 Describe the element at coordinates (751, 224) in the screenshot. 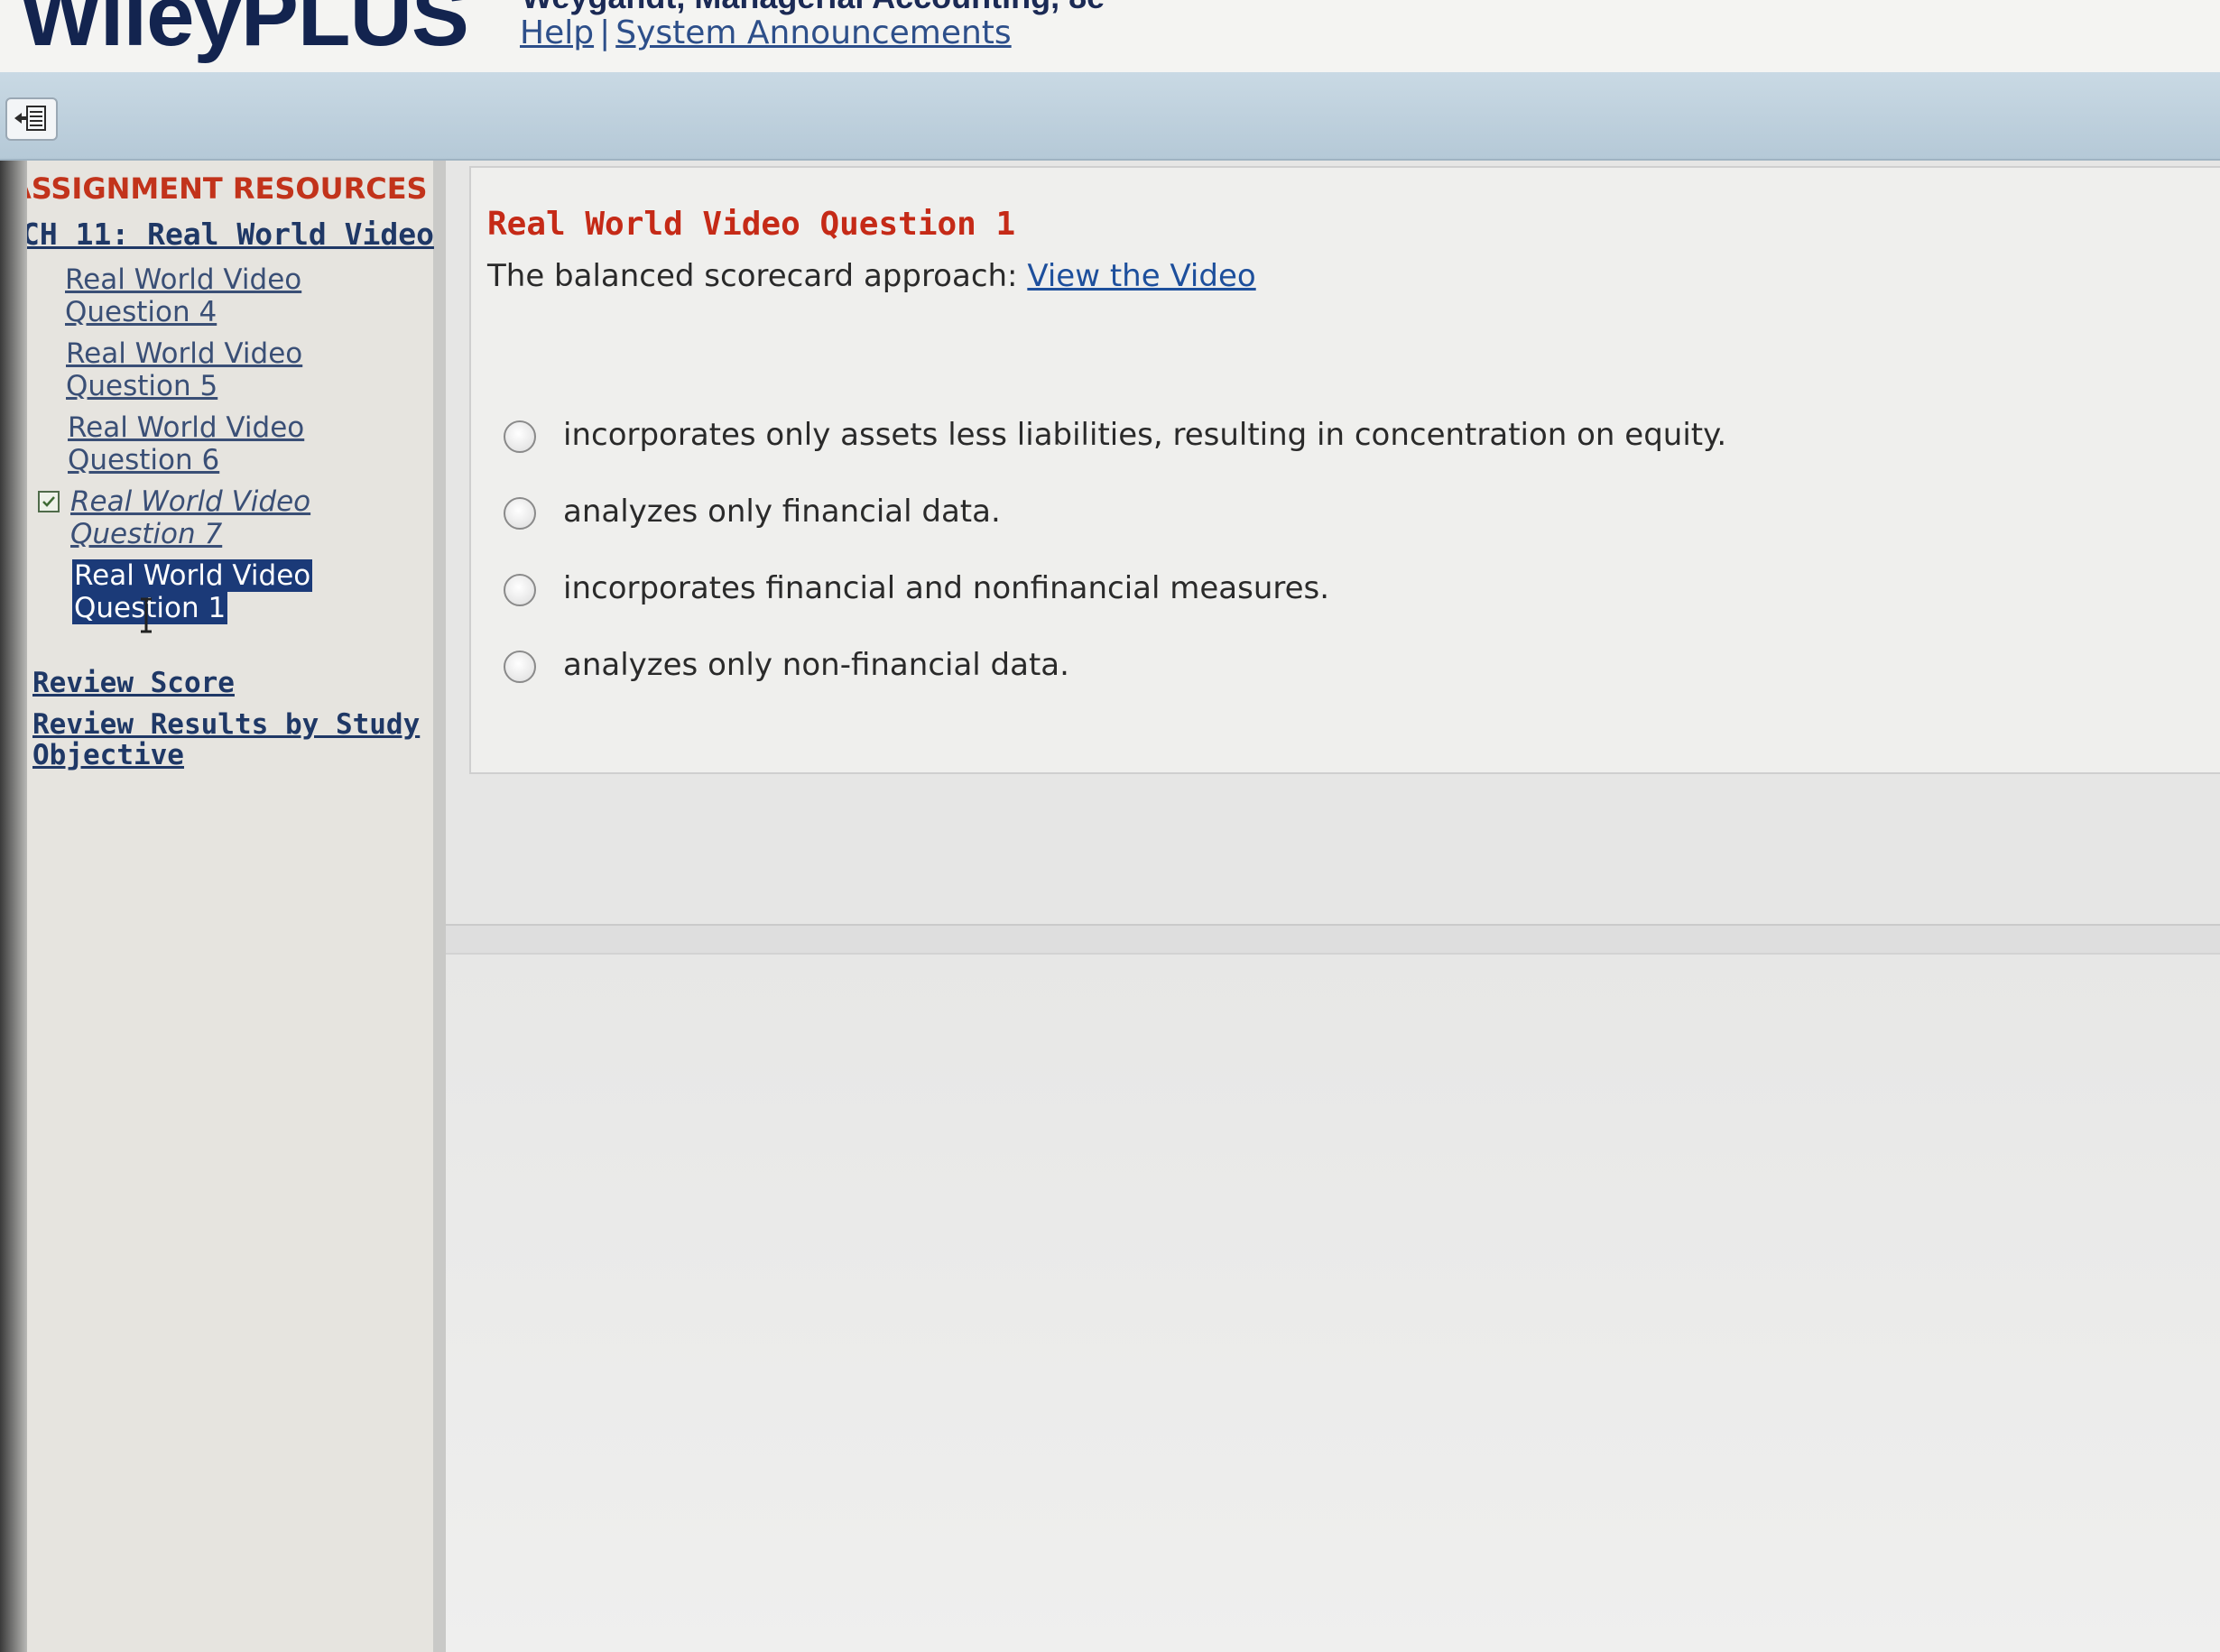

I see `question-title: Real World Video Question 1` at that location.